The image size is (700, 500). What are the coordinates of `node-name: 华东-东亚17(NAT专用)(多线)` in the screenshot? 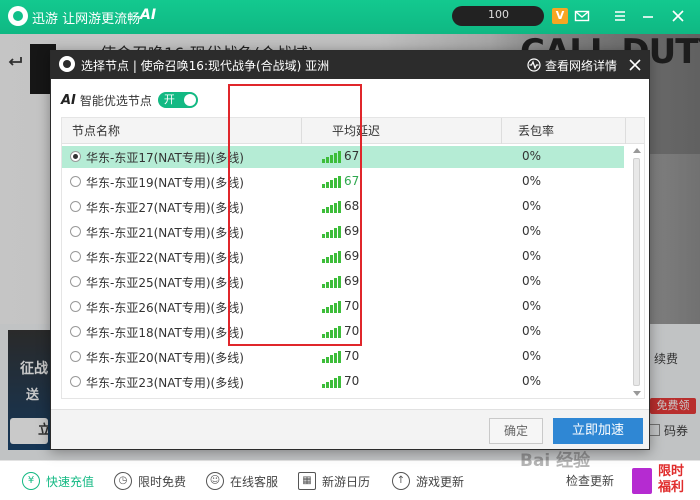 It's located at (165, 158).